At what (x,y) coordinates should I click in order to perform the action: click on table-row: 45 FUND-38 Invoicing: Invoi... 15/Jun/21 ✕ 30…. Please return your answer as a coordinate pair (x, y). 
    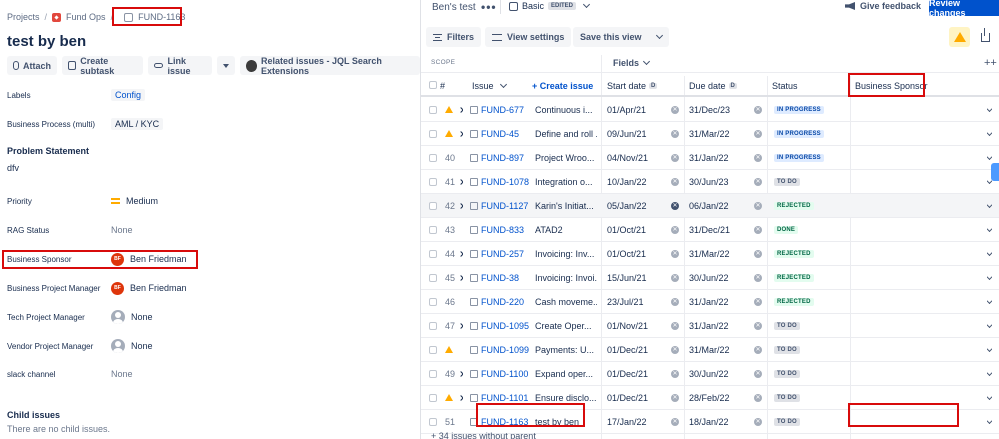
    Looking at the image, I should click on (710, 278).